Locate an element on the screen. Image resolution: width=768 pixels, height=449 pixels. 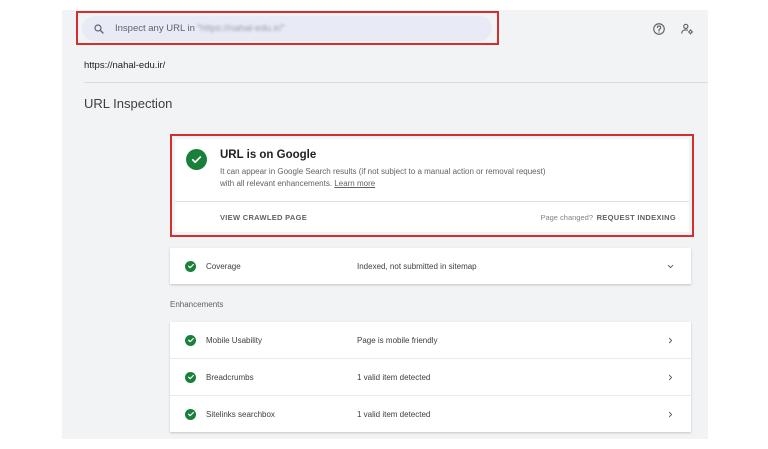
request-indexing-button: REQUEST INDEXING is located at coordinates (636, 217).